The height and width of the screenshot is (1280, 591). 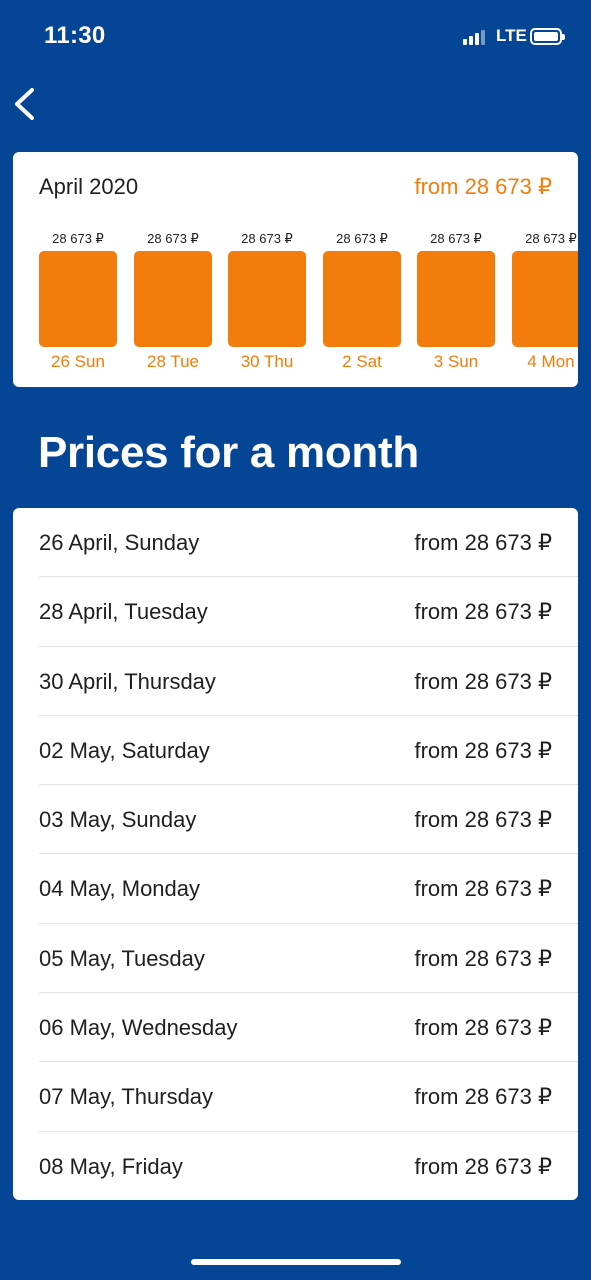 What do you see at coordinates (118, 820) in the screenshot?
I see `row-date: 03 May, Sunday` at bounding box center [118, 820].